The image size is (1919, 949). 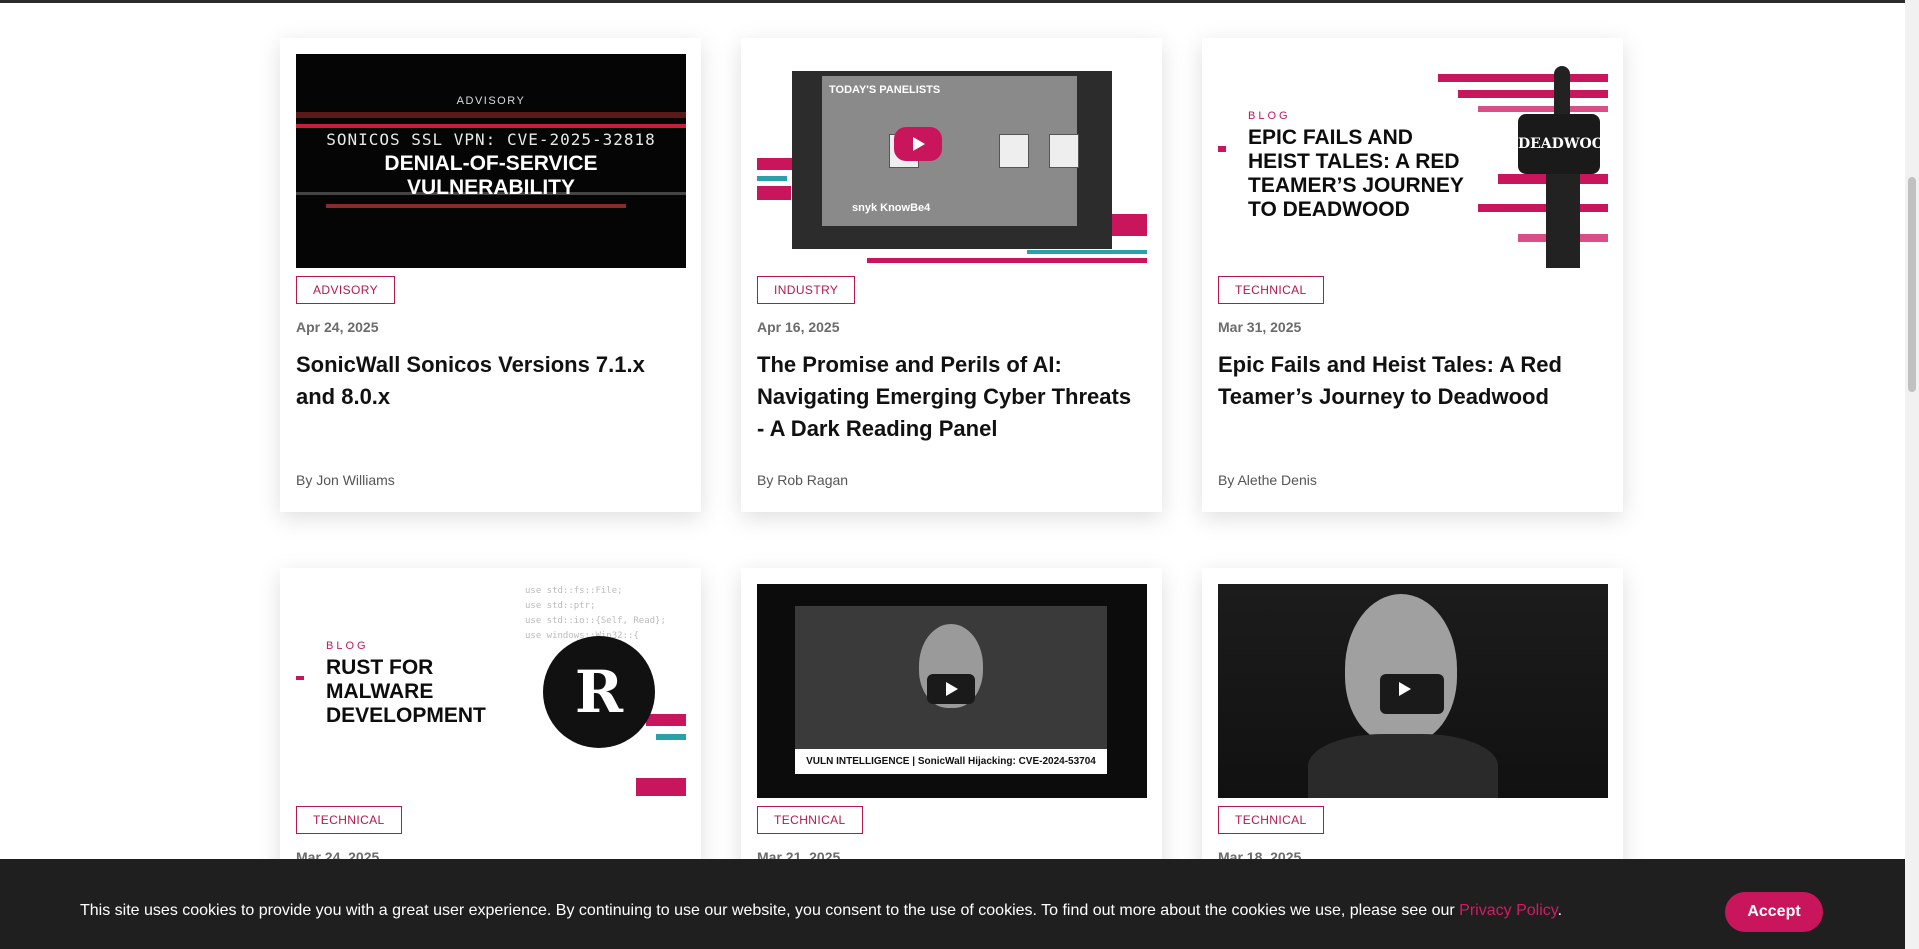 I want to click on thumb-label: ADVISORY, so click(x=491, y=101).